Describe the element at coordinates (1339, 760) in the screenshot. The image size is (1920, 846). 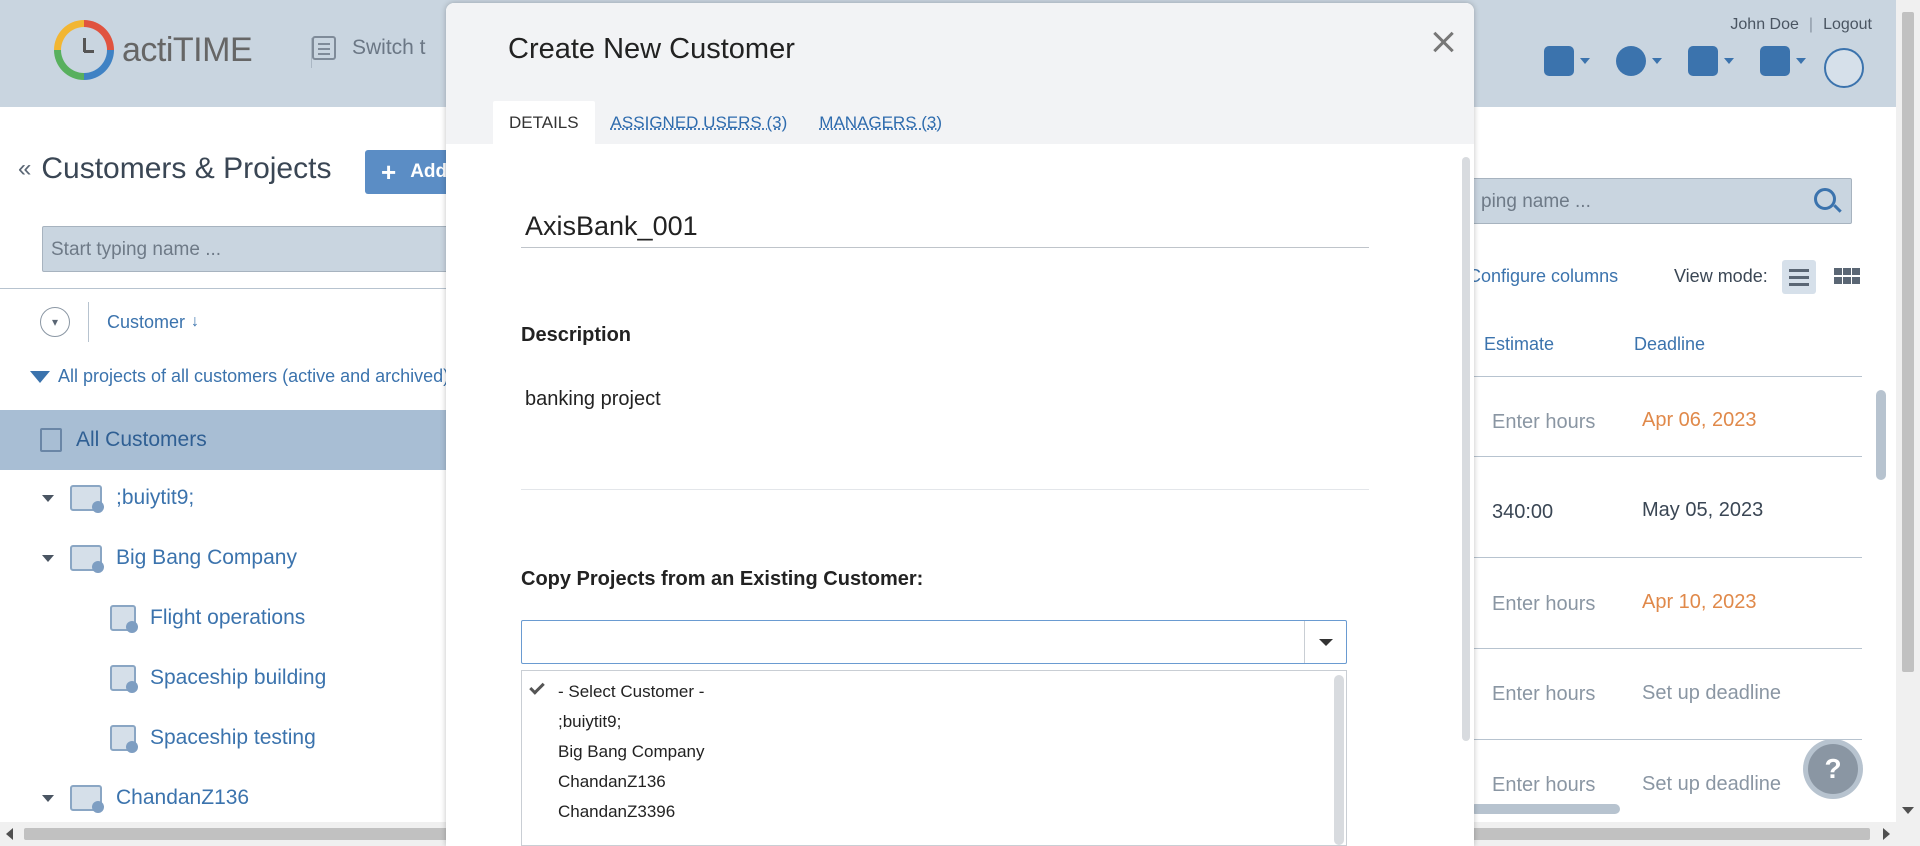
I see `dropdown-scrollbar` at that location.